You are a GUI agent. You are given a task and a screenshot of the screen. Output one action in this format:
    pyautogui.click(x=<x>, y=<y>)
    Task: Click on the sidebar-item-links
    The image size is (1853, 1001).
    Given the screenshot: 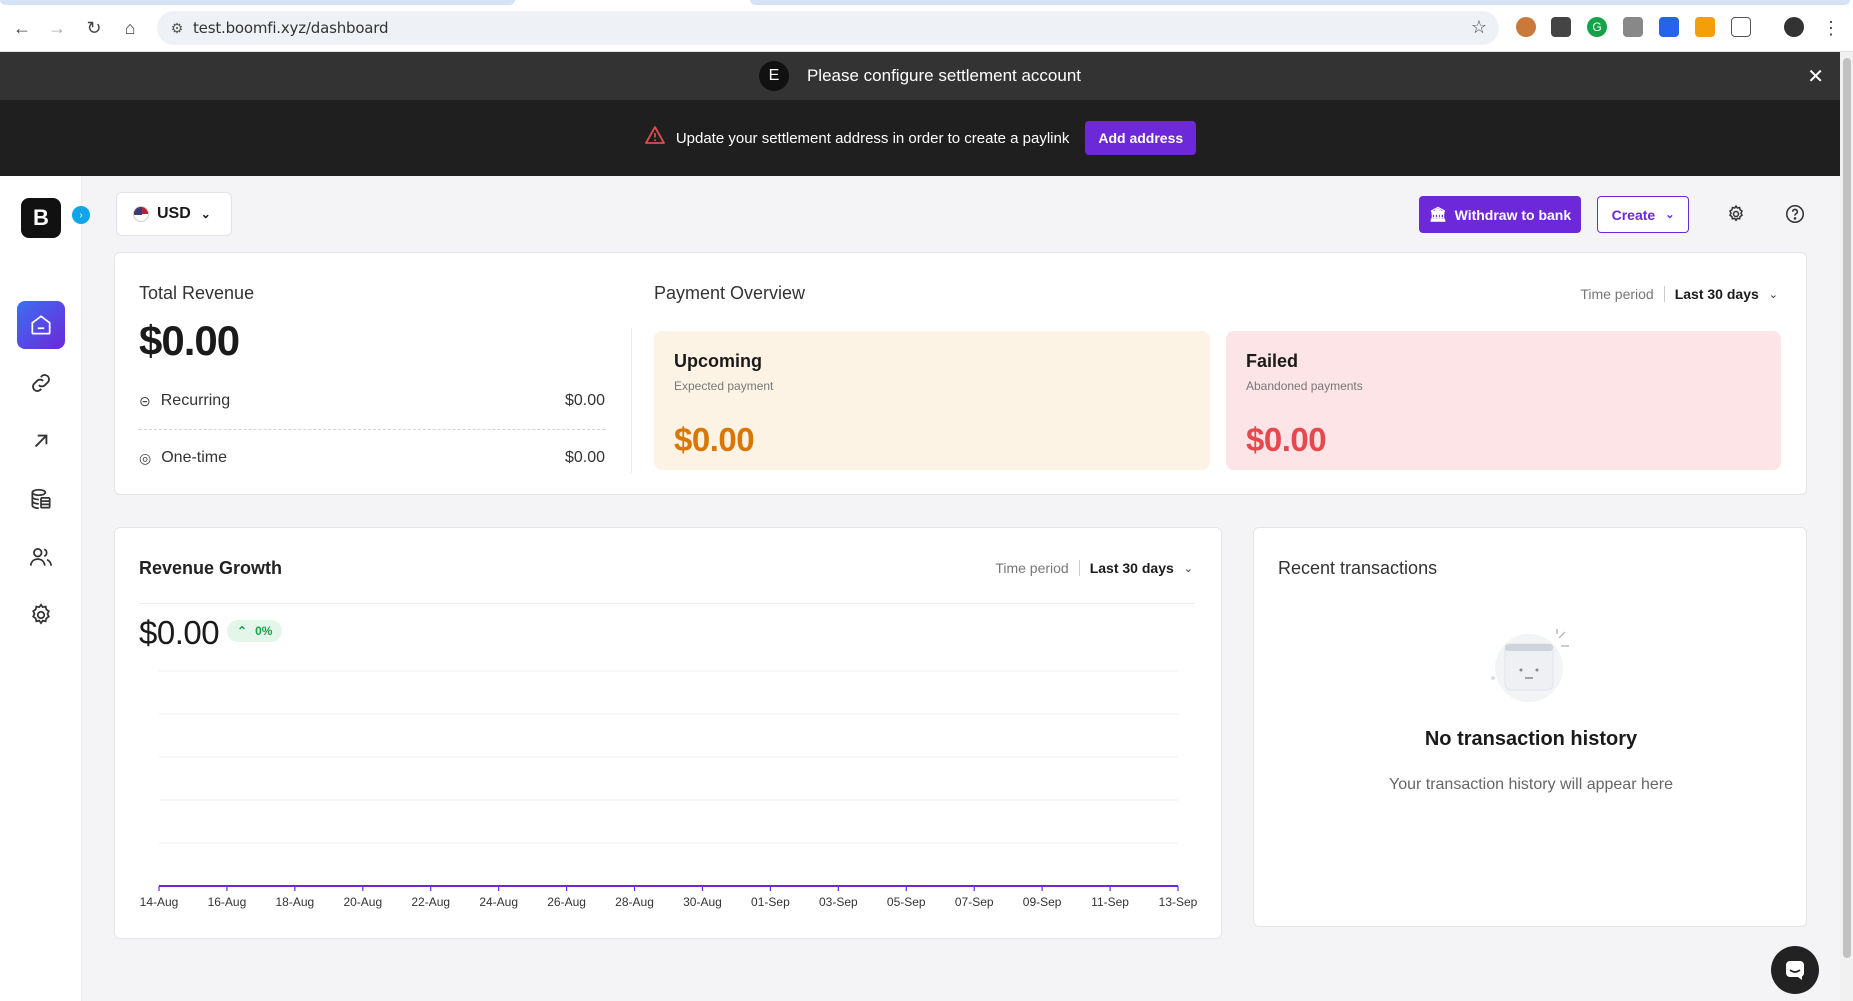 What is the action you would take?
    pyautogui.click(x=41, y=383)
    